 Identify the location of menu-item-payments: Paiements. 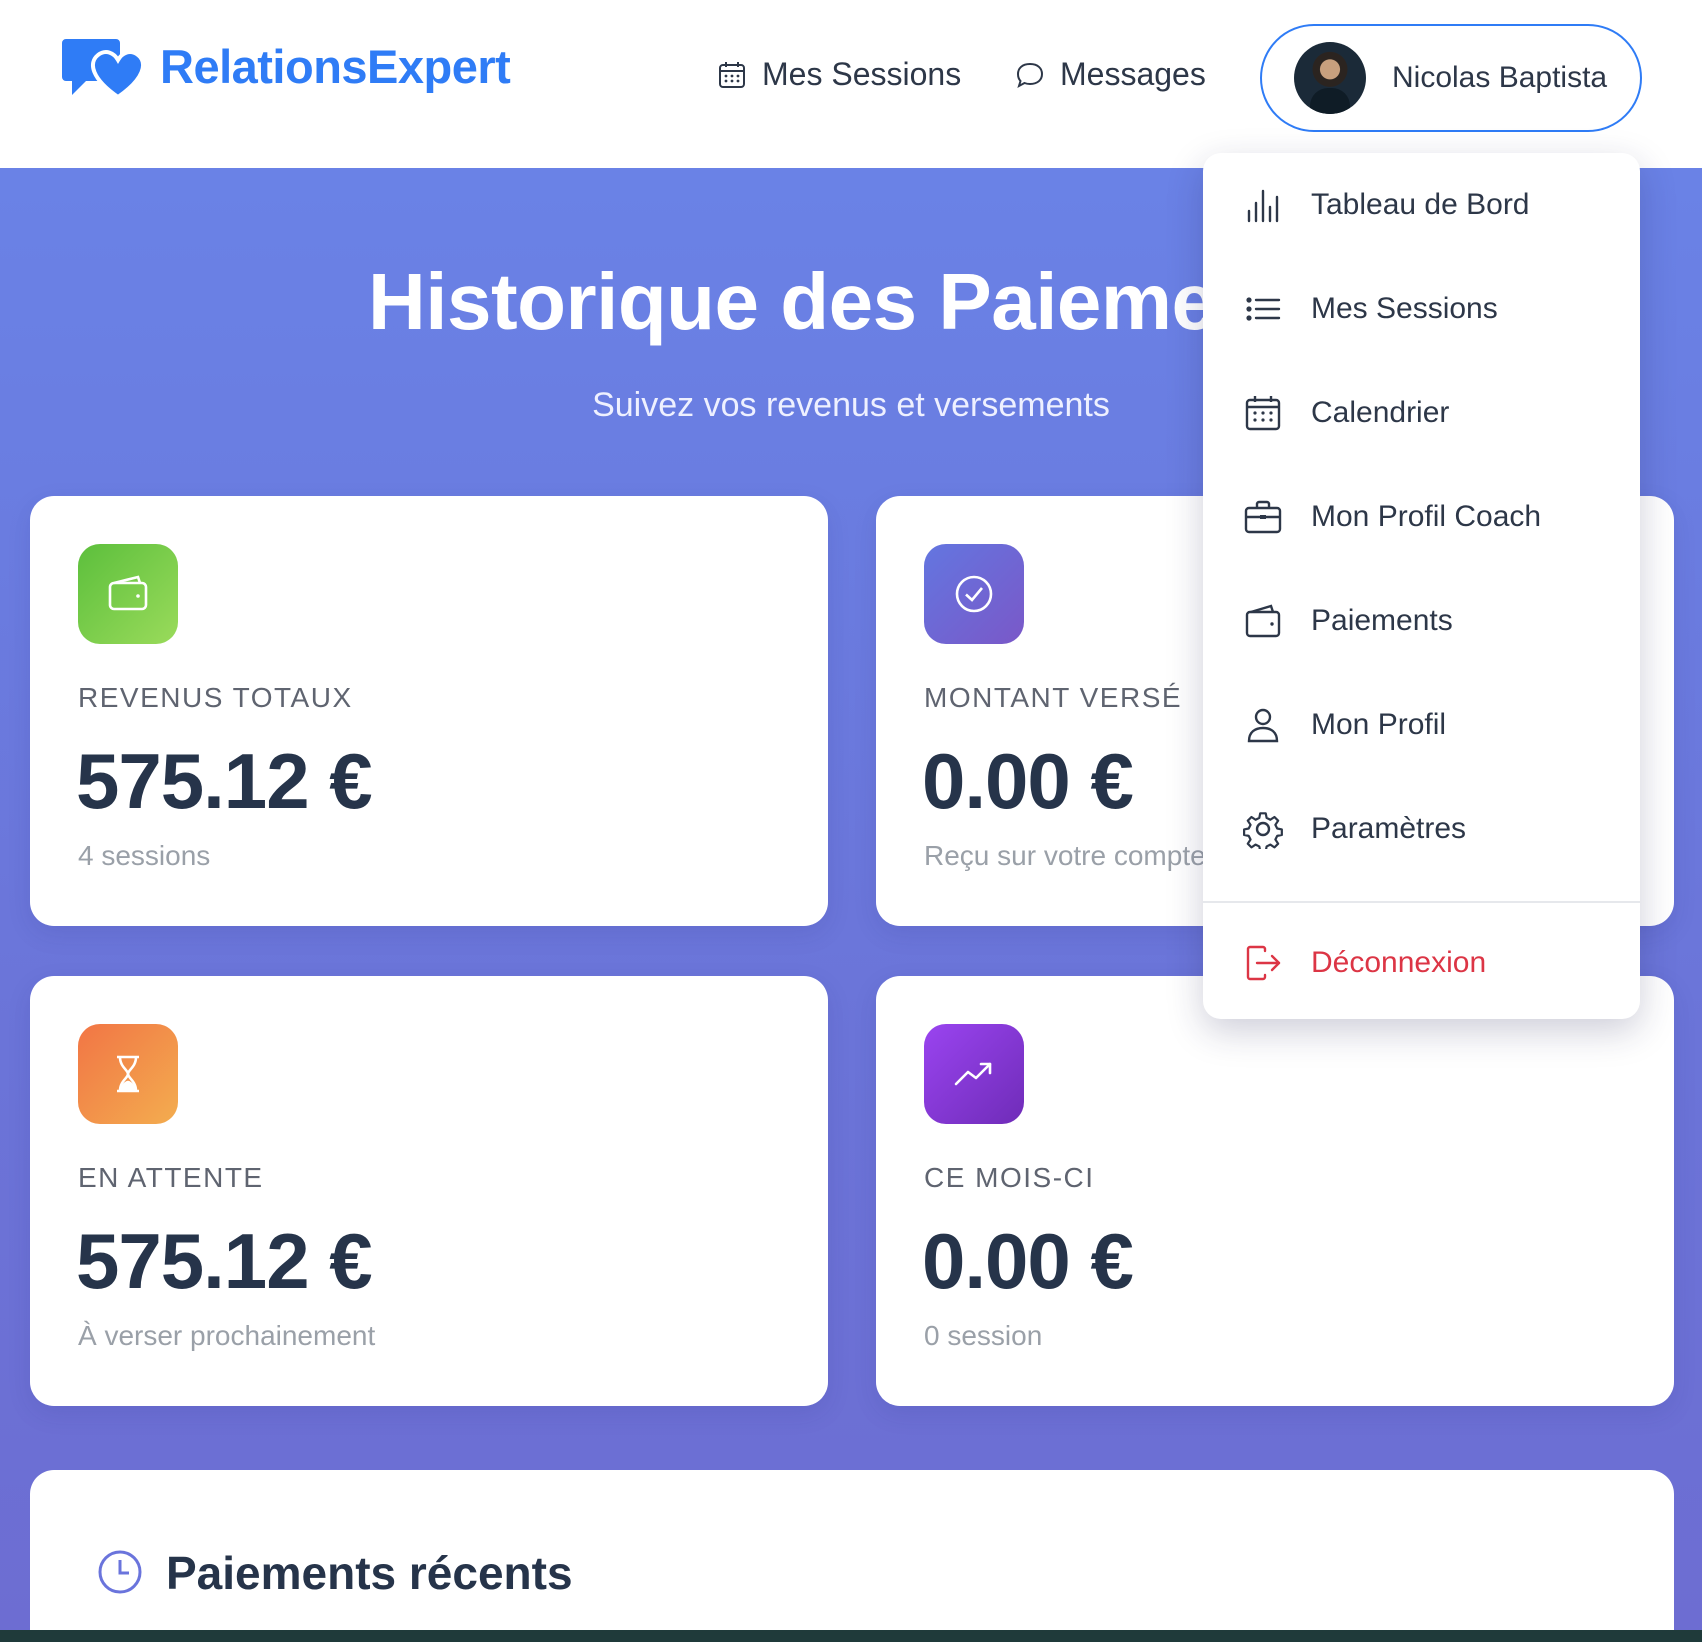
(1421, 621).